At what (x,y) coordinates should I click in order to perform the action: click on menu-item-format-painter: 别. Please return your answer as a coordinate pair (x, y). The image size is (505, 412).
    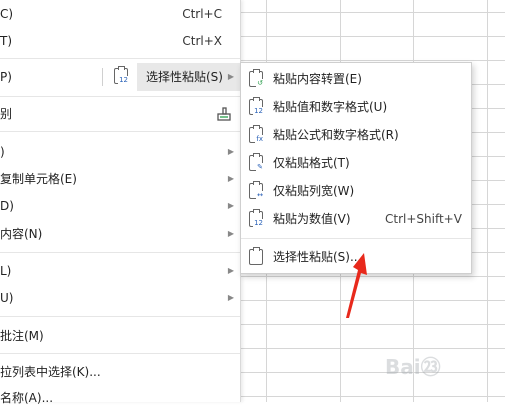
    Looking at the image, I should click on (120, 114).